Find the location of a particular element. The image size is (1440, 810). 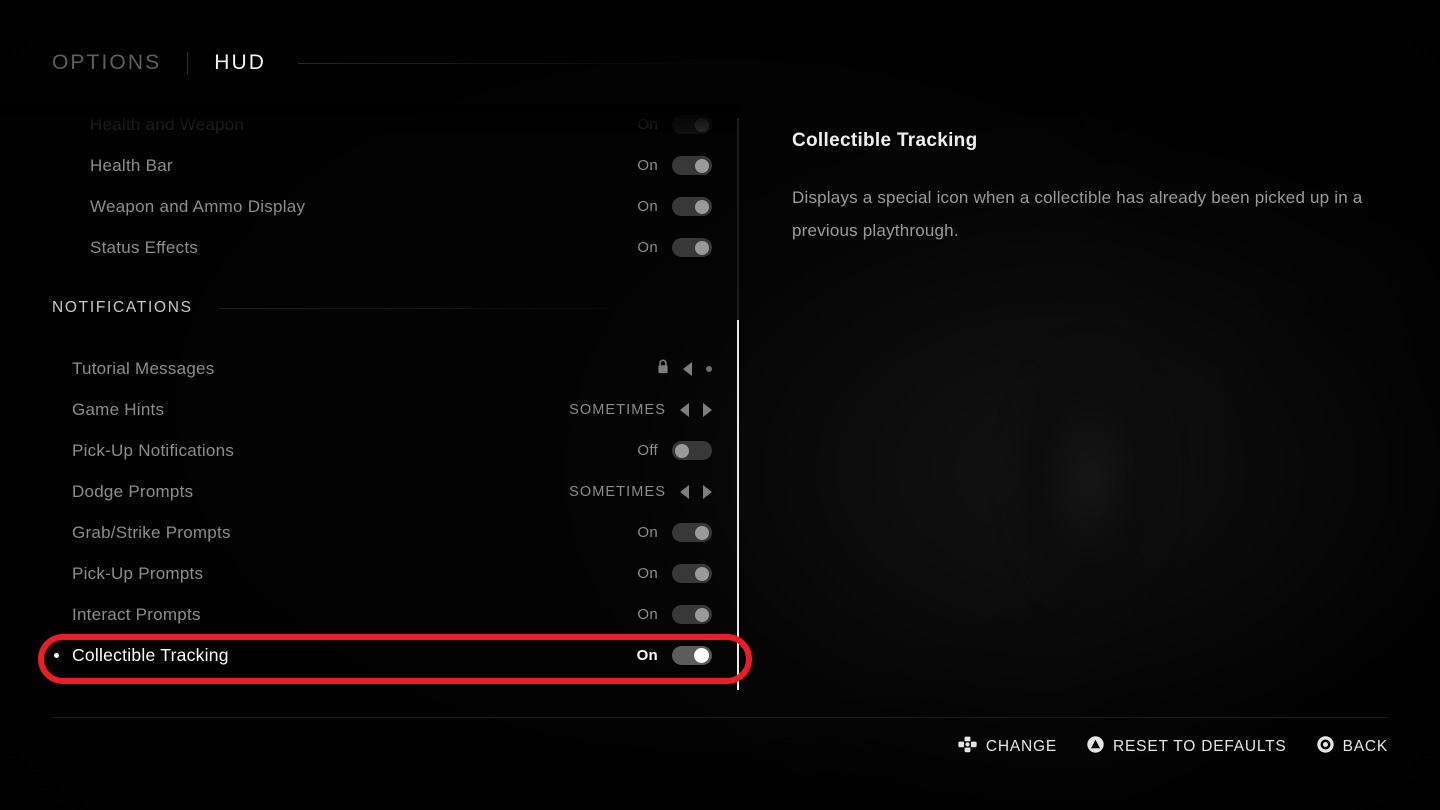

lock-icon is located at coordinates (663, 369).